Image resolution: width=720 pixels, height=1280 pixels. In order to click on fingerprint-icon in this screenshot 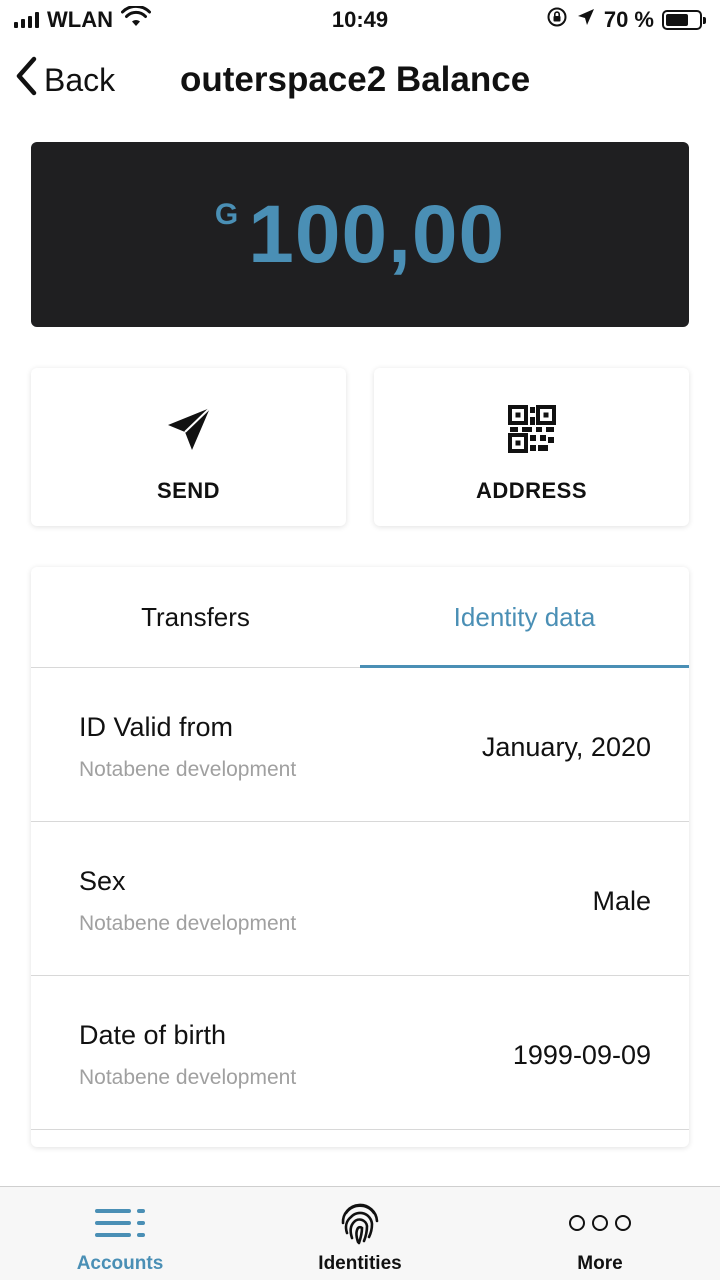, I will do `click(360, 1223)`.